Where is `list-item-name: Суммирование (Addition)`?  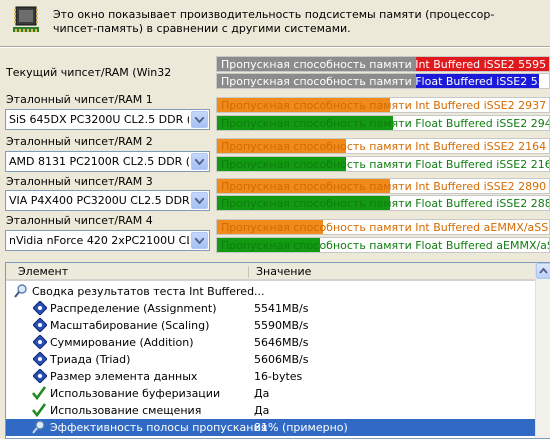
list-item-name: Суммирование (Addition) is located at coordinates (122, 342).